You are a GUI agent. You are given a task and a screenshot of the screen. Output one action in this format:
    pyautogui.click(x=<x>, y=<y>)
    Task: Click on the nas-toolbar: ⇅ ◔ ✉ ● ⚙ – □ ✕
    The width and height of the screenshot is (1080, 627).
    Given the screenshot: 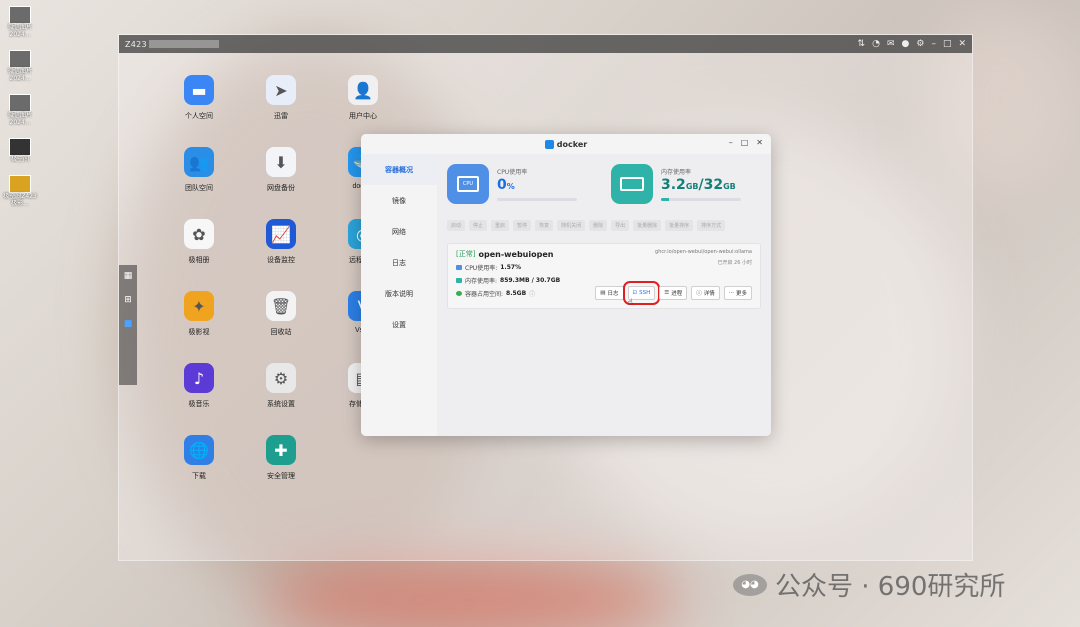 What is the action you would take?
    pyautogui.click(x=912, y=44)
    